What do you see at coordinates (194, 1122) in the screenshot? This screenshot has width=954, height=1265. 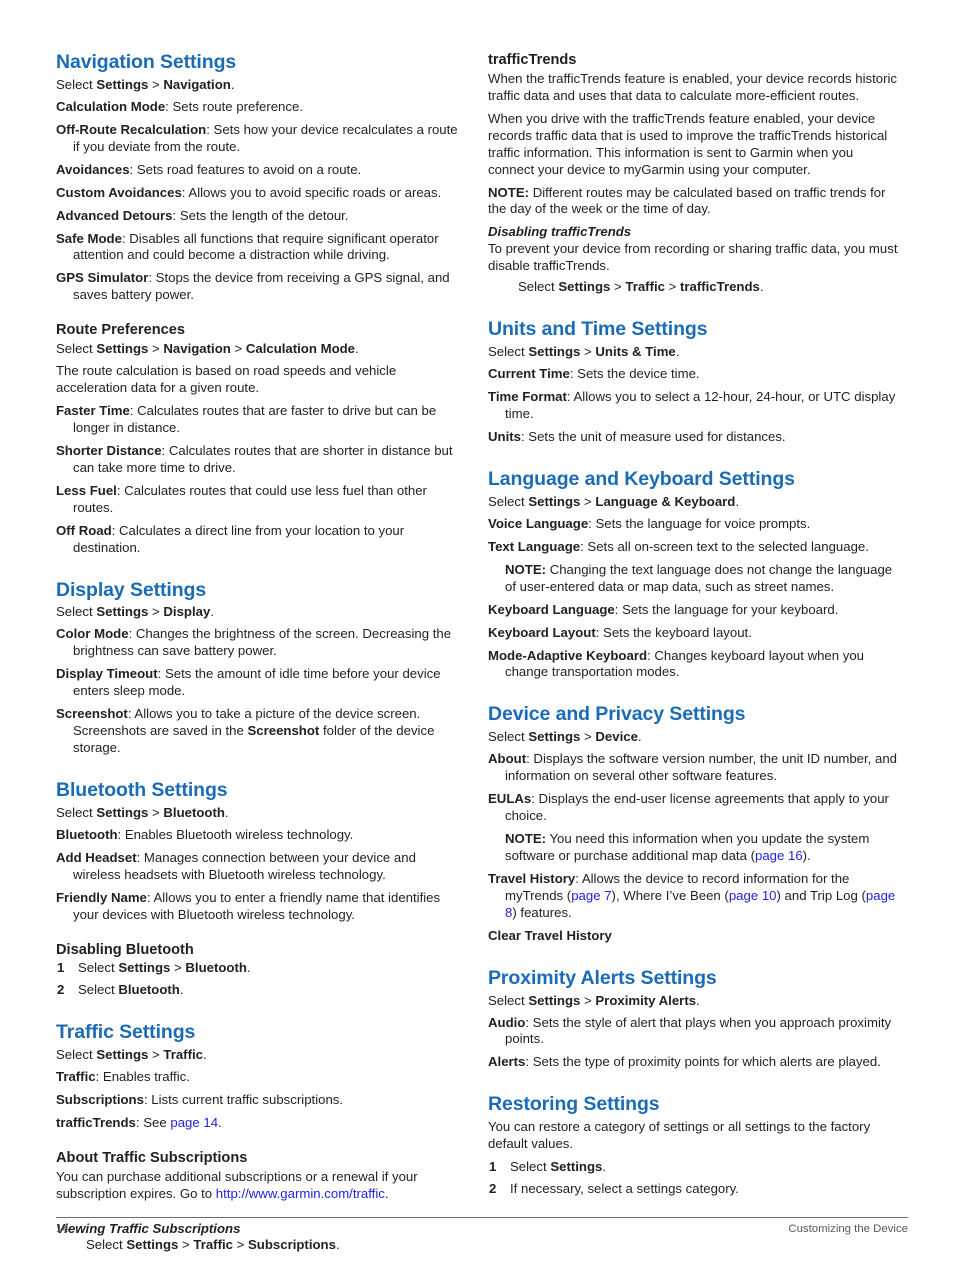 I see `page-link: page 14` at bounding box center [194, 1122].